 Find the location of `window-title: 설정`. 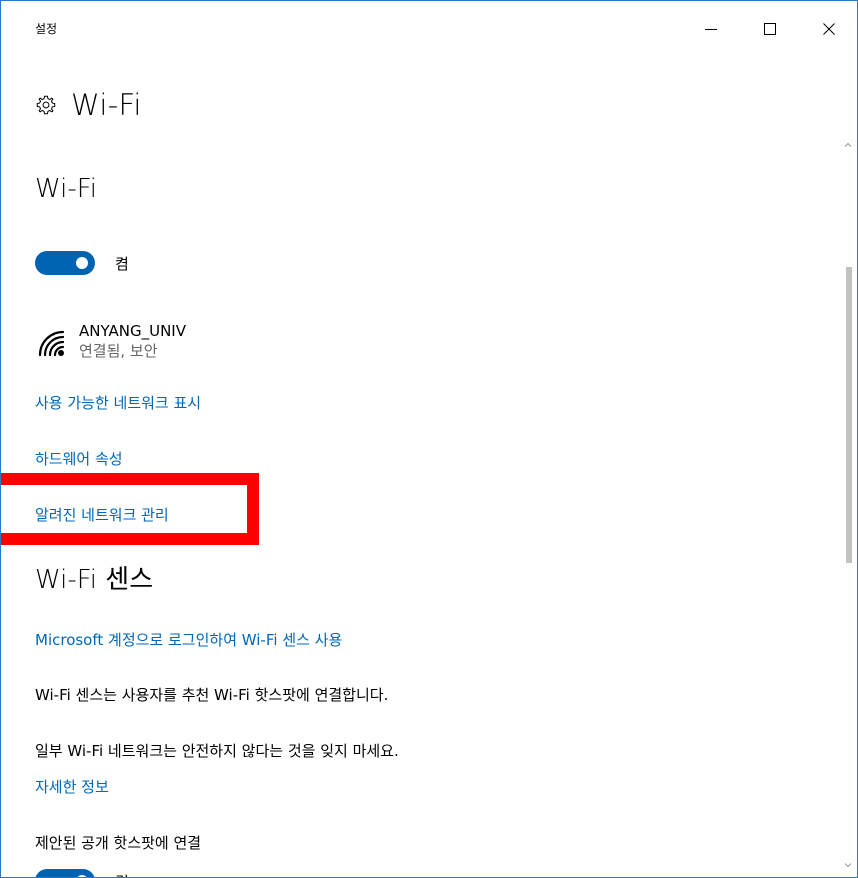

window-title: 설정 is located at coordinates (46, 28).